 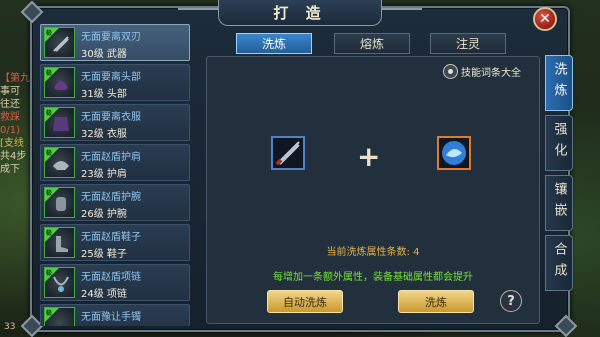 I want to click on item-info: 31级 头部, so click(x=104, y=94).